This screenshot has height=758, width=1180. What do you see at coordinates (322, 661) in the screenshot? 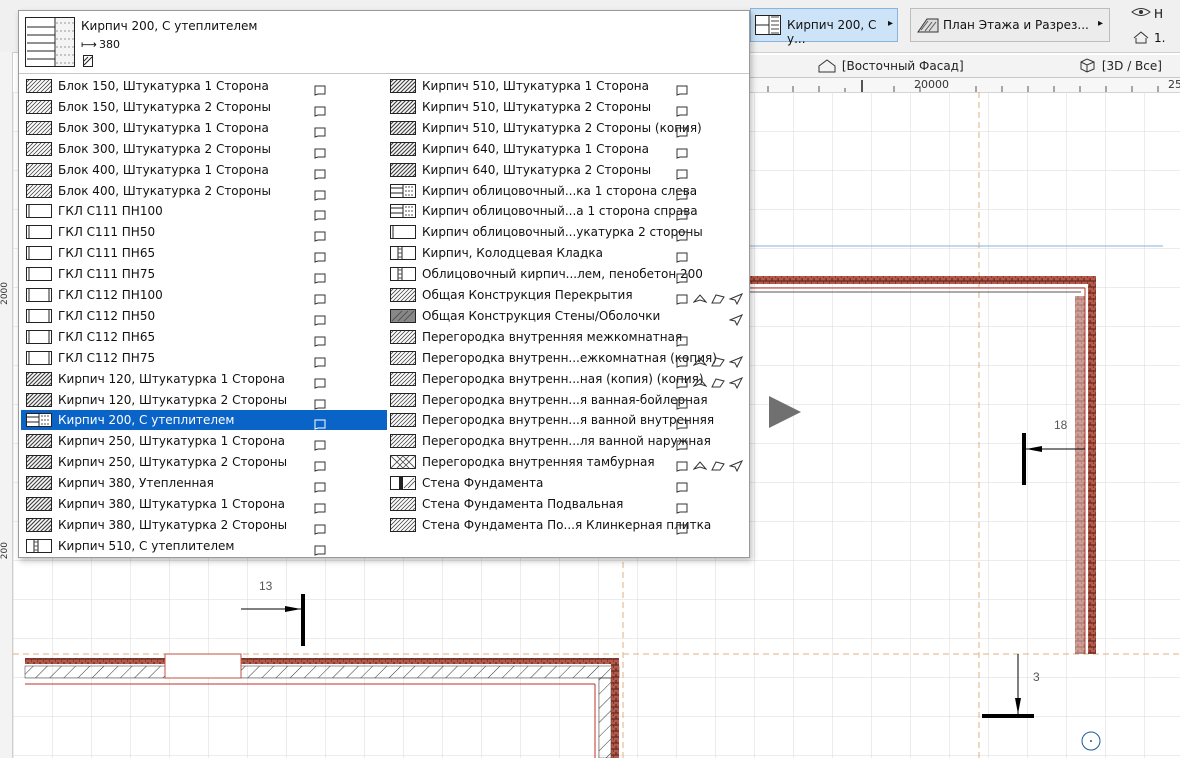
I see `wall-bottom-outer` at bounding box center [322, 661].